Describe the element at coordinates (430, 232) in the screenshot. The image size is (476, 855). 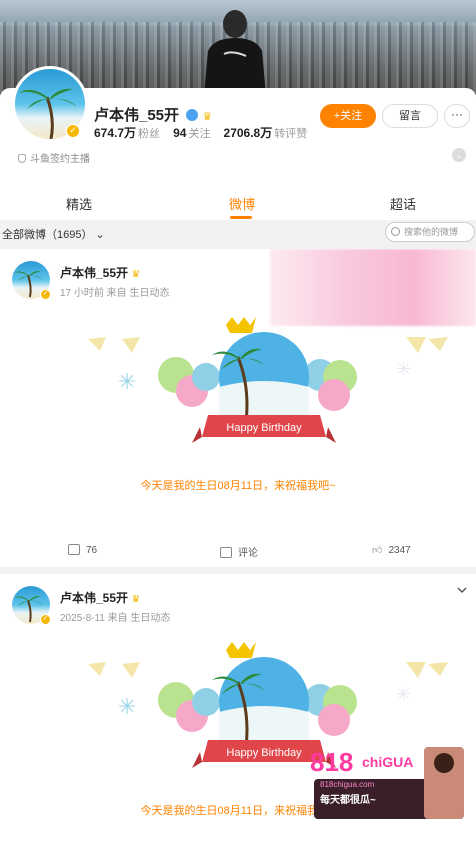
I see `search-input: 搜索他的微博` at that location.